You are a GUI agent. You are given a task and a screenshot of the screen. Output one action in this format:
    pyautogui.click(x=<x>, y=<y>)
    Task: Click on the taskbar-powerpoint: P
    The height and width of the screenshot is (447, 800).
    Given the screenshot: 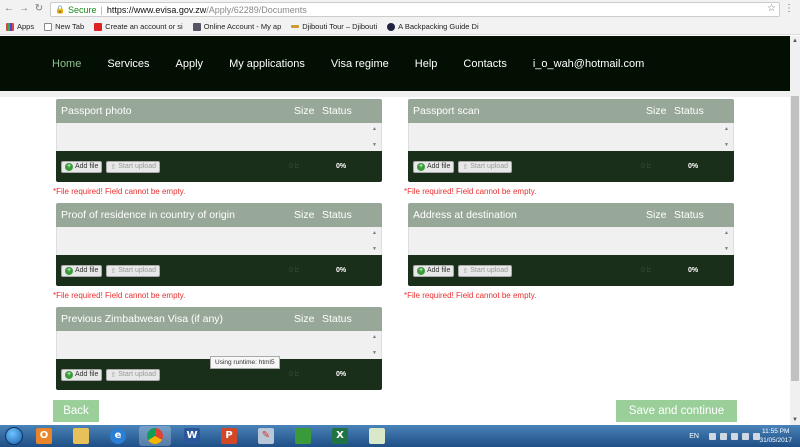 What is the action you would take?
    pyautogui.click(x=229, y=436)
    